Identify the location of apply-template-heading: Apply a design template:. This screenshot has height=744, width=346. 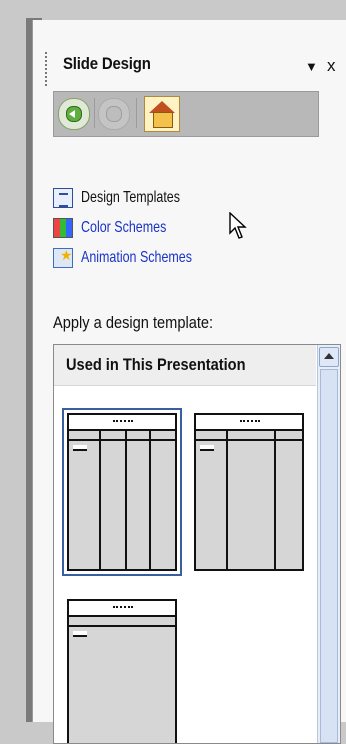
(133, 322).